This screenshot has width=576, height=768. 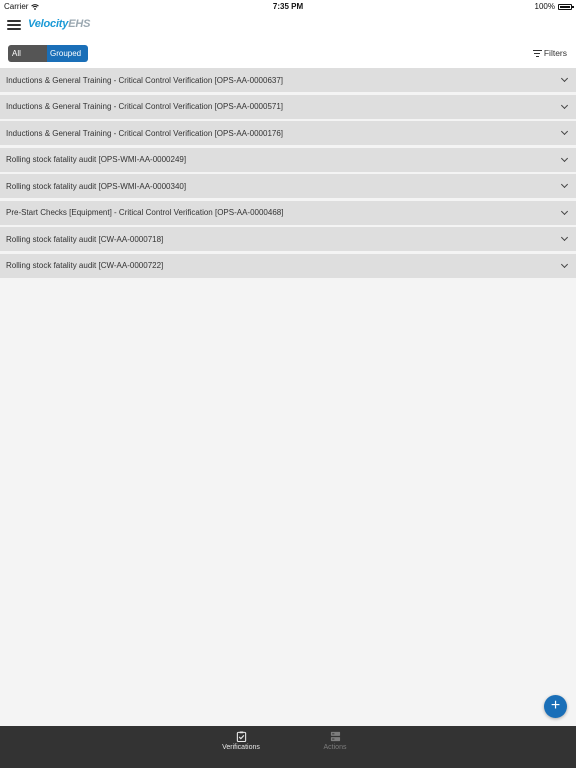 I want to click on battery-icon, so click(x=566, y=6).